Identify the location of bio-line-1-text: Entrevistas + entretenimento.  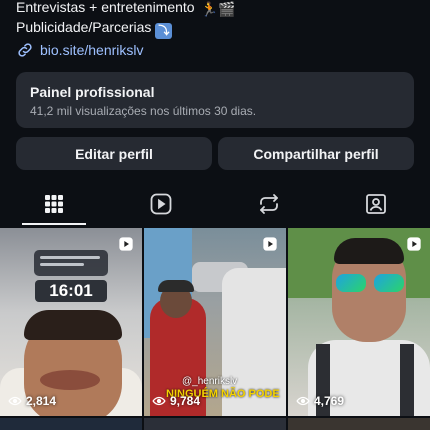
(105, 7).